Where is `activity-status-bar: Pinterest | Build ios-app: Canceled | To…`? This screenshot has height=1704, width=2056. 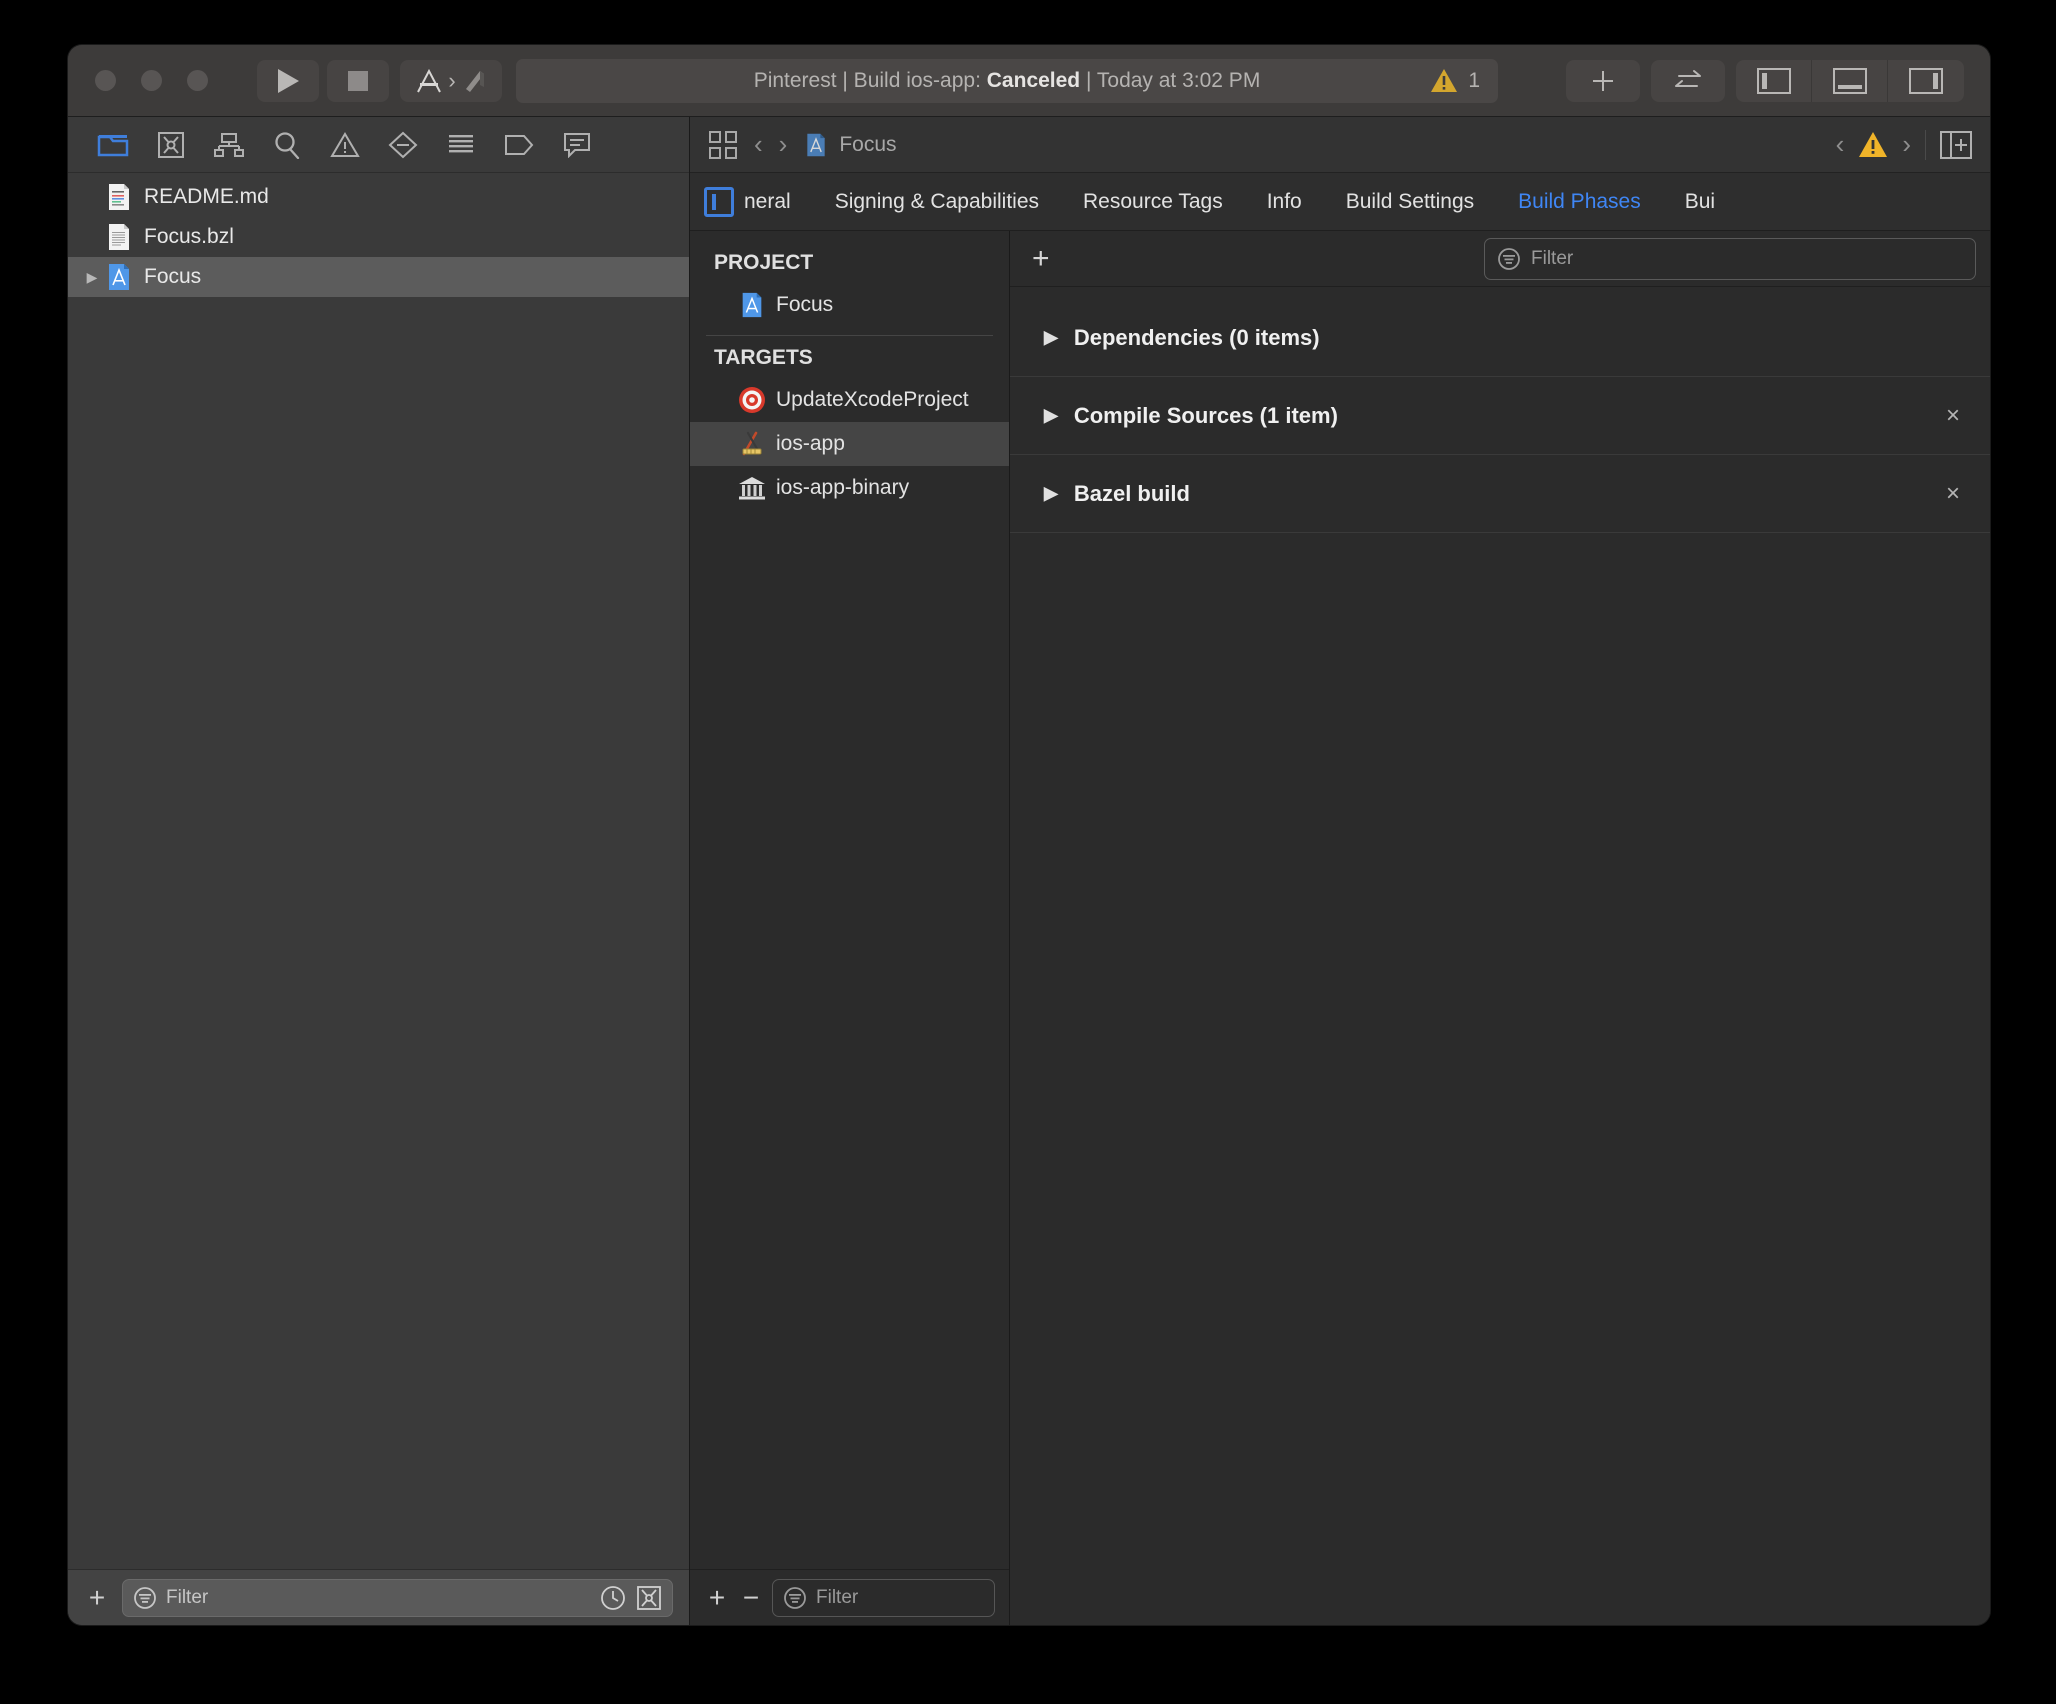 activity-status-bar: Pinterest | Build ios-app: Canceled | To… is located at coordinates (1007, 80).